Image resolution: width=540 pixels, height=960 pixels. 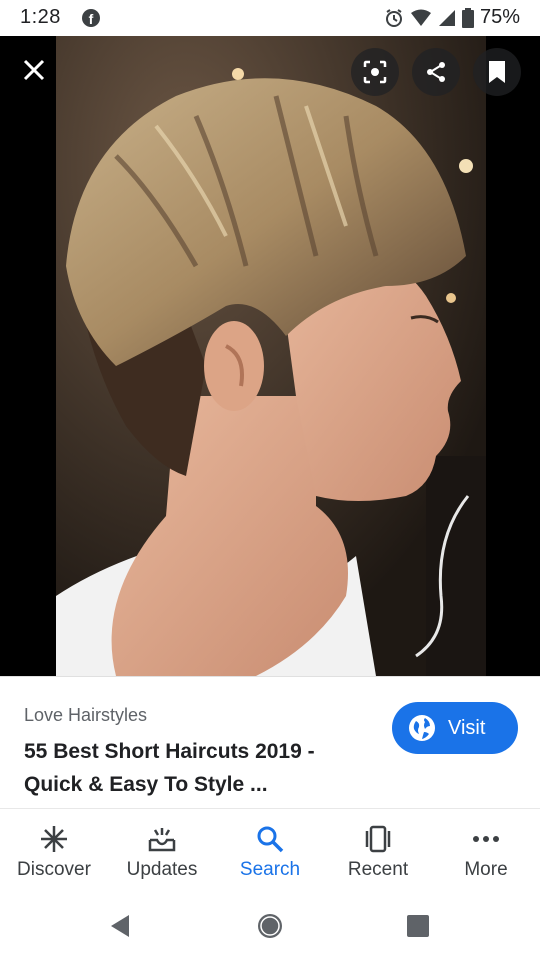 What do you see at coordinates (421, 18) in the screenshot?
I see `wifi-icon` at bounding box center [421, 18].